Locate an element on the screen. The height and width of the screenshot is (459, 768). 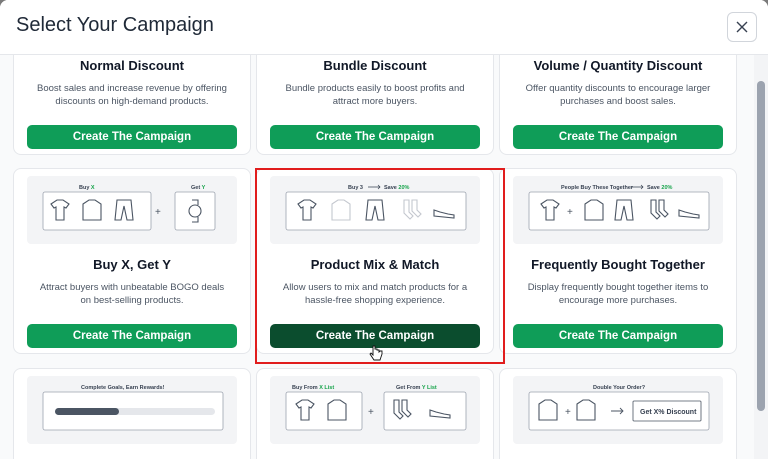
svg-text: Get Y is located at coordinates (198, 188).